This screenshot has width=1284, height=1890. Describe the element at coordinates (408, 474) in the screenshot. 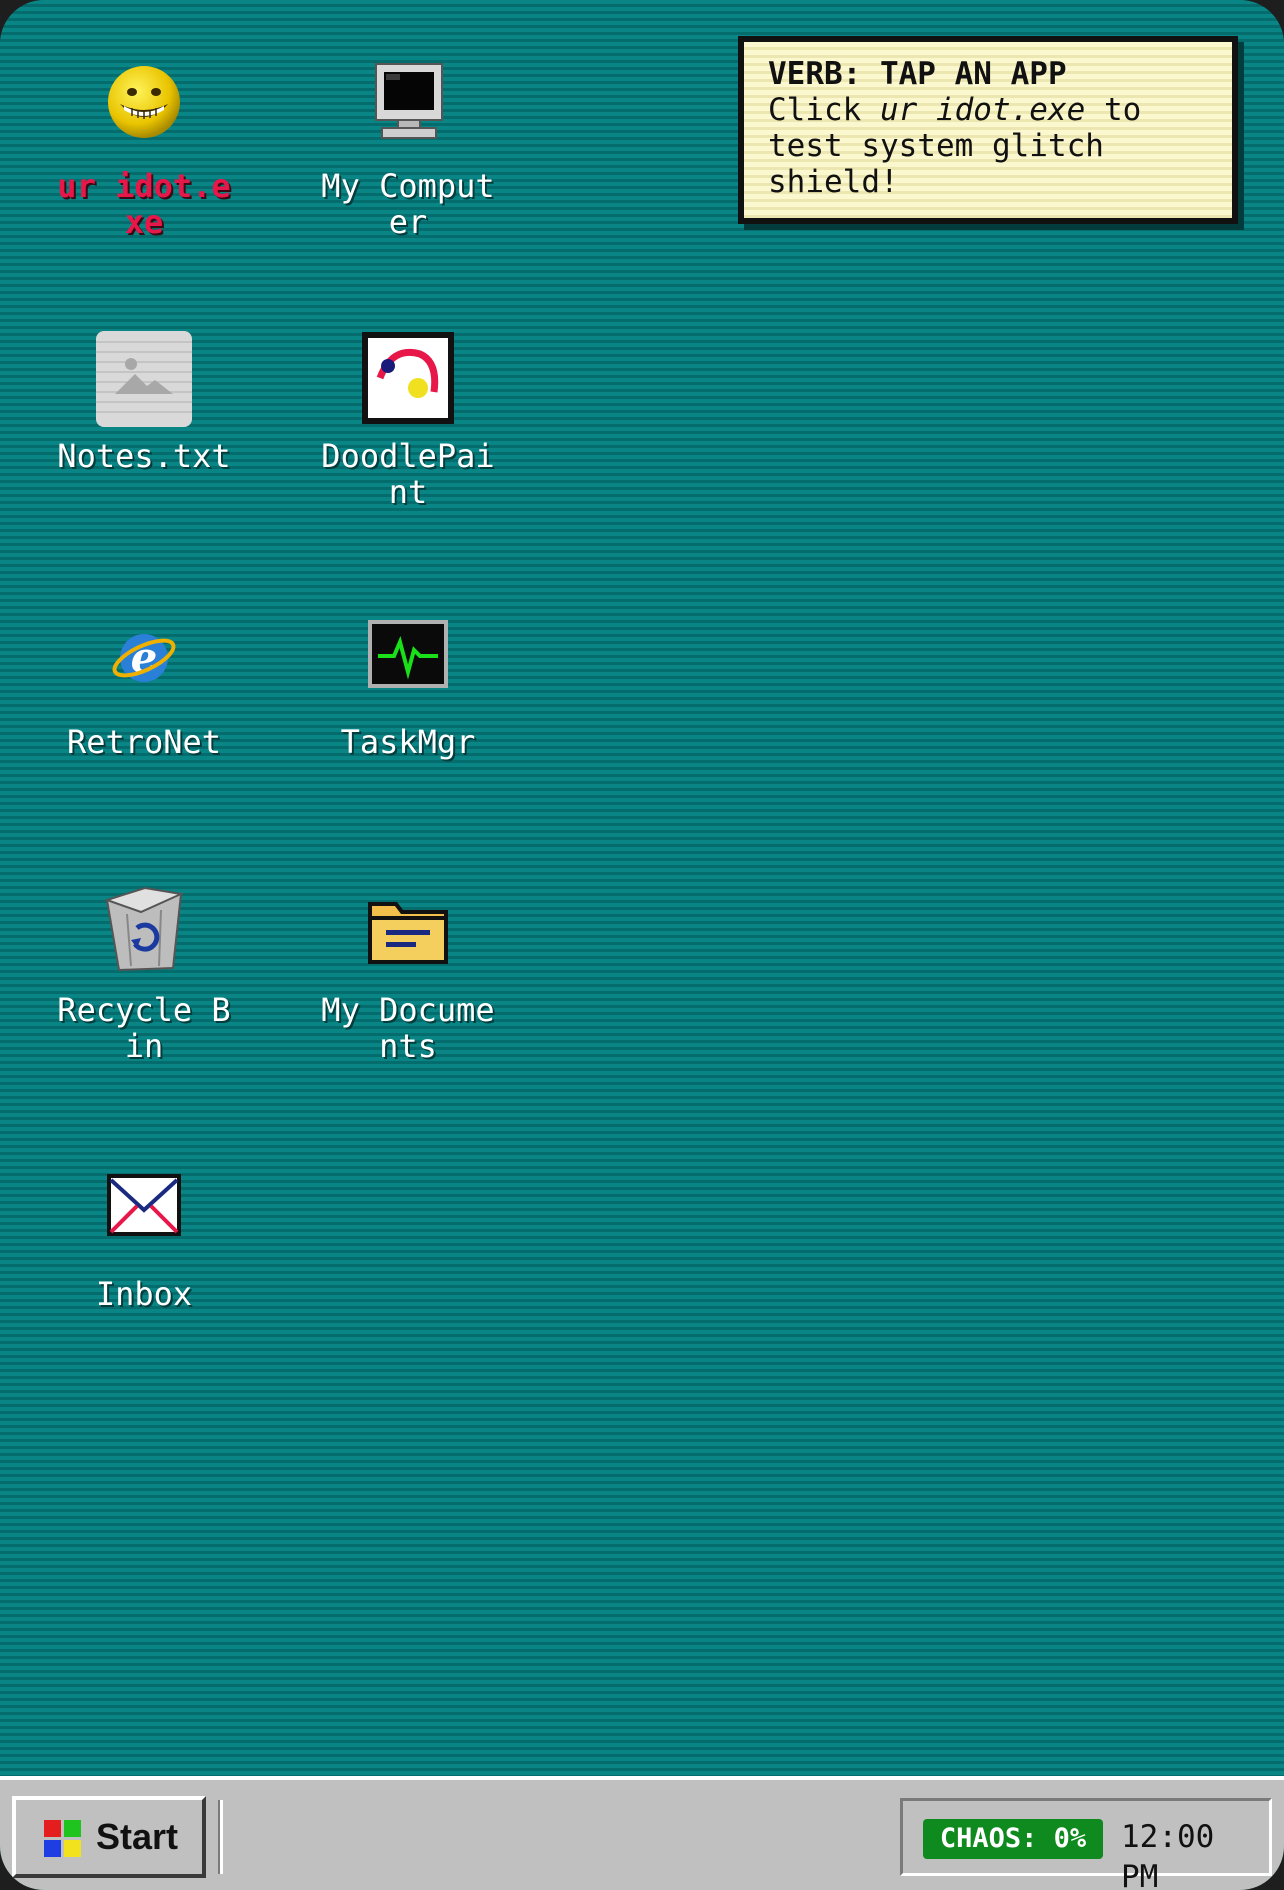

I see `desktop-icon-label: DoodlePaint` at that location.